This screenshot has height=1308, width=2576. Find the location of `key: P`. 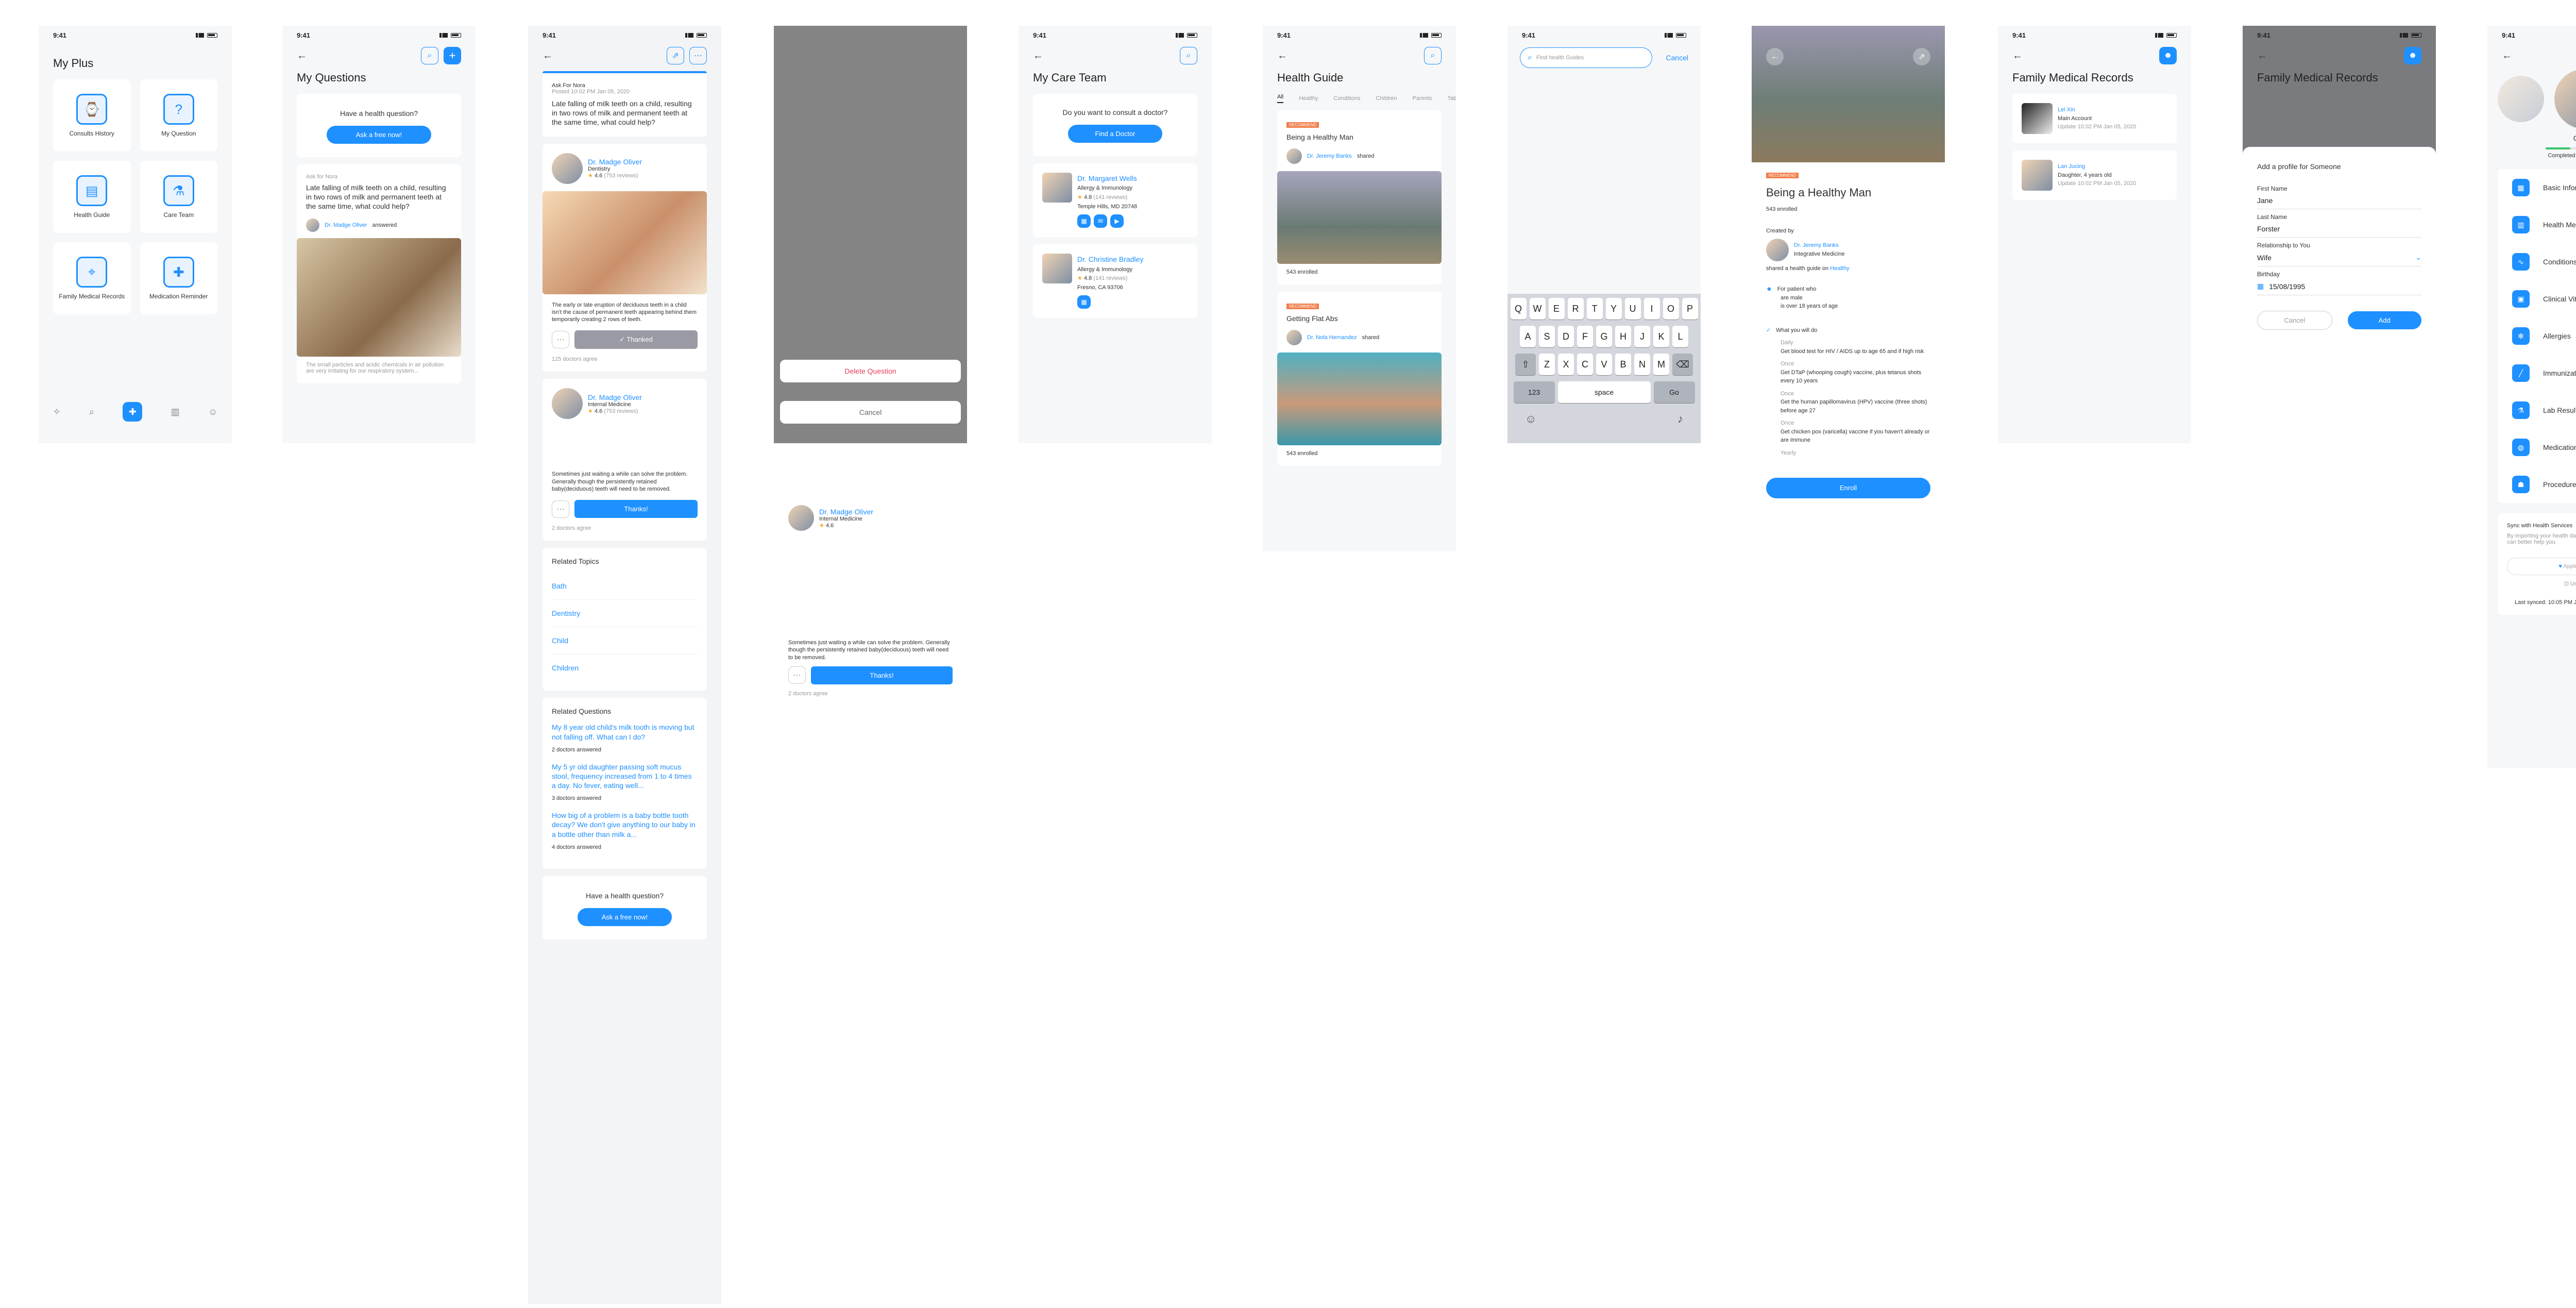

key: P is located at coordinates (1690, 309).